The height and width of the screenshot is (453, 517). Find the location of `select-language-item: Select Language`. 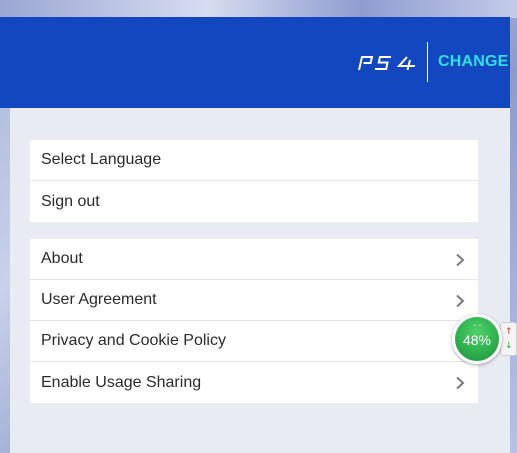

select-language-item: Select Language is located at coordinates (254, 160).